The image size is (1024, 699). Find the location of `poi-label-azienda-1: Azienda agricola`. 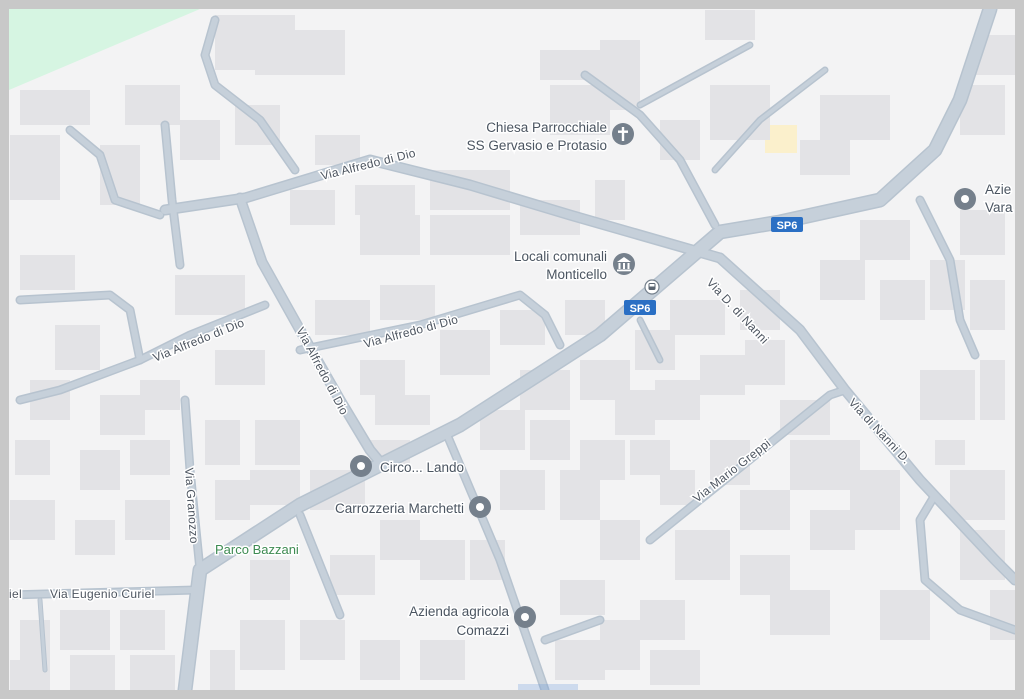

poi-label-azienda-1: Azienda agricola is located at coordinates (459, 611).